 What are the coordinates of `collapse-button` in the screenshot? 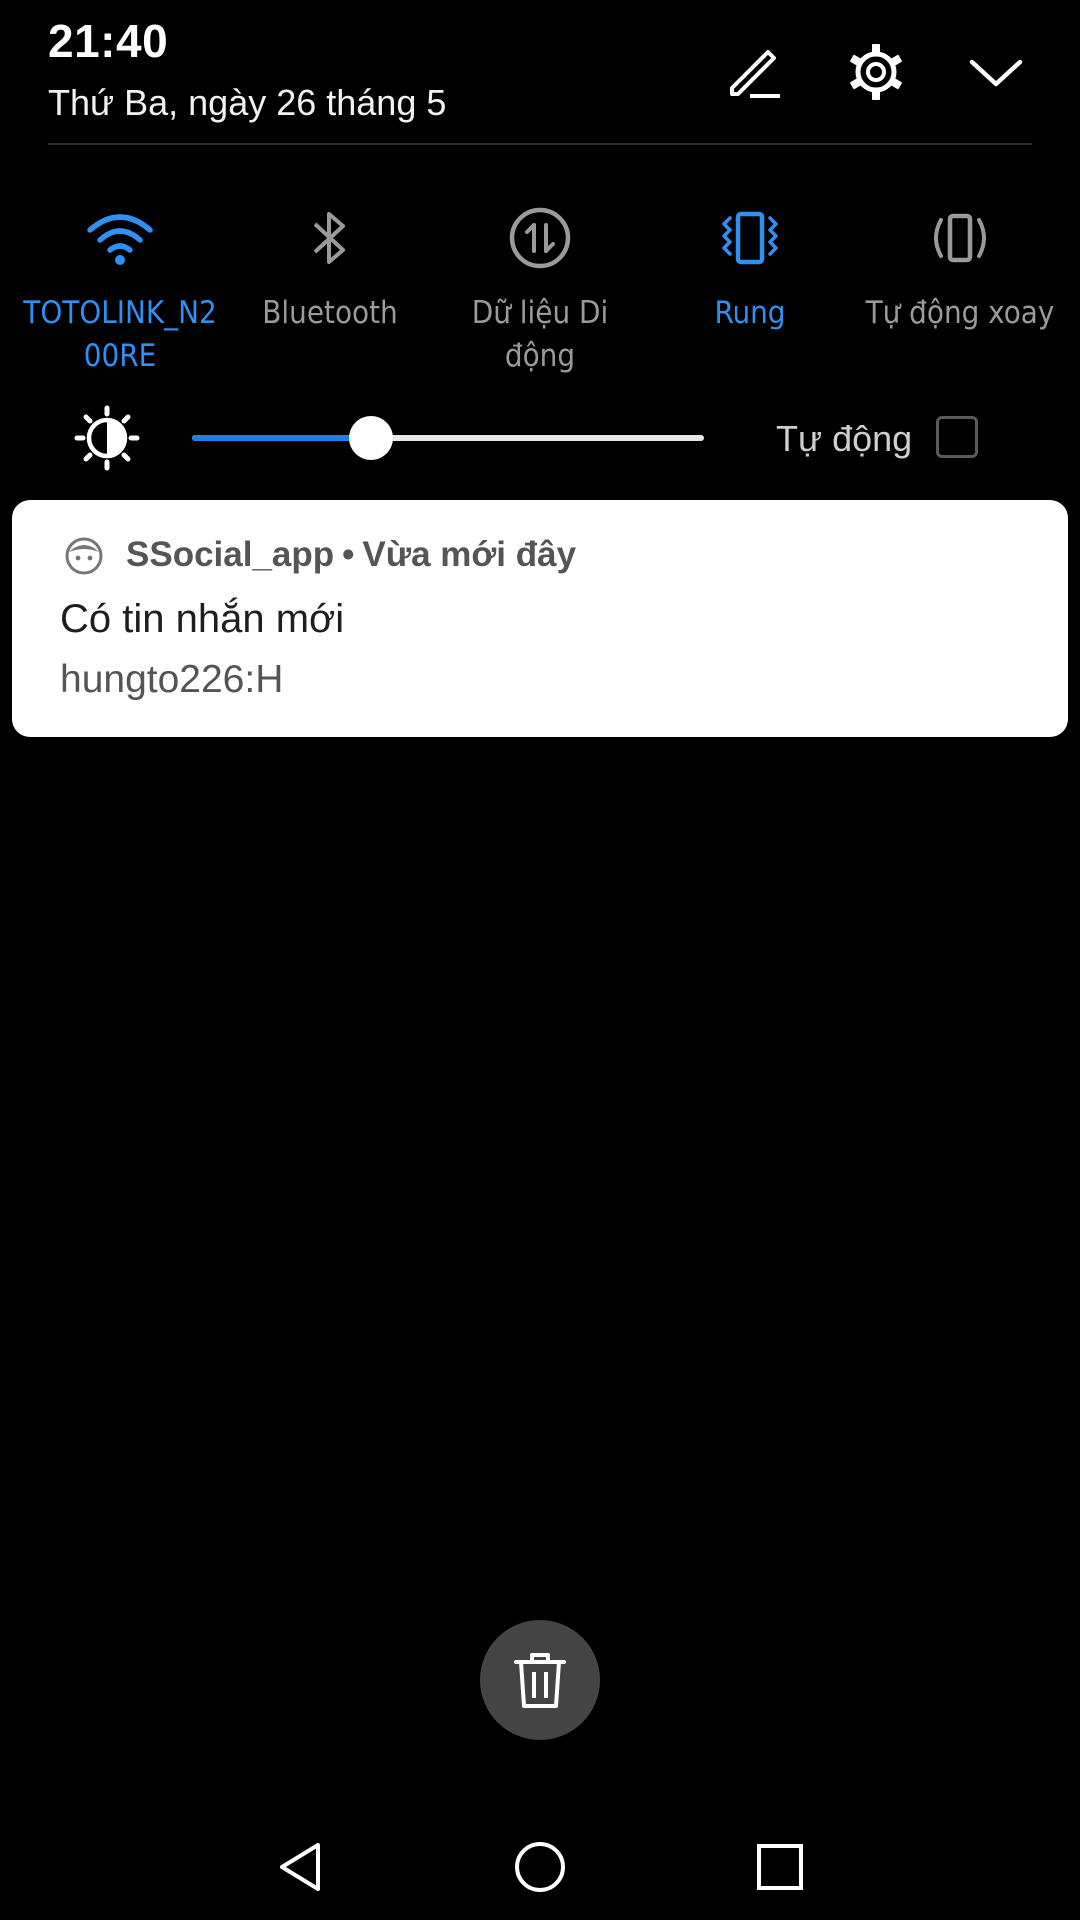 It's located at (996, 72).